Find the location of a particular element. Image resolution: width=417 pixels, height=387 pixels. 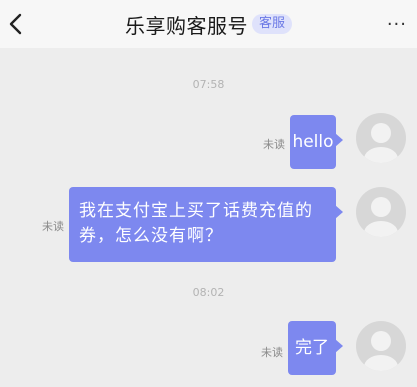

message-text: hello is located at coordinates (313, 142).